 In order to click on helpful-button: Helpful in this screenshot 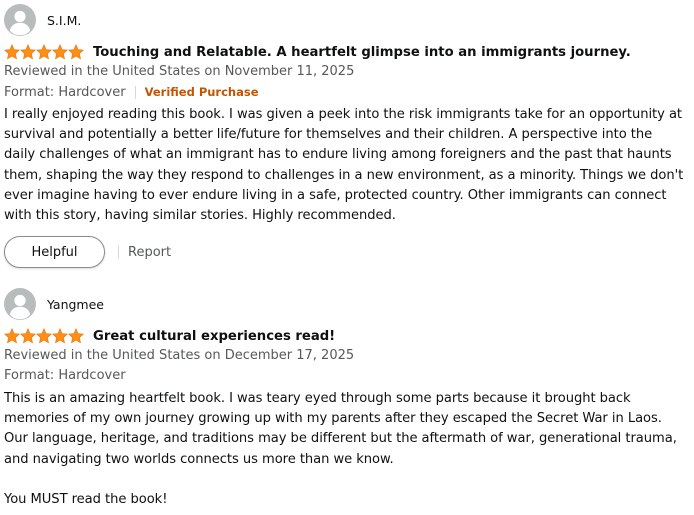, I will do `click(54, 252)`.